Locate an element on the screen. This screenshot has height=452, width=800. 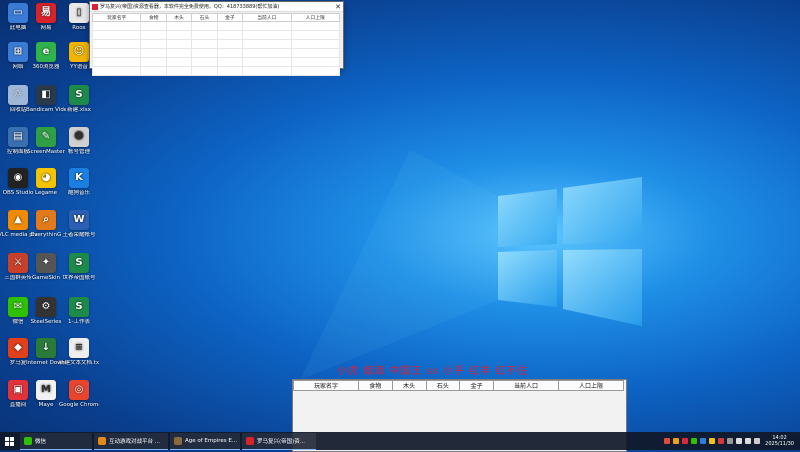
windows-start-icon is located at coordinates (9, 441).